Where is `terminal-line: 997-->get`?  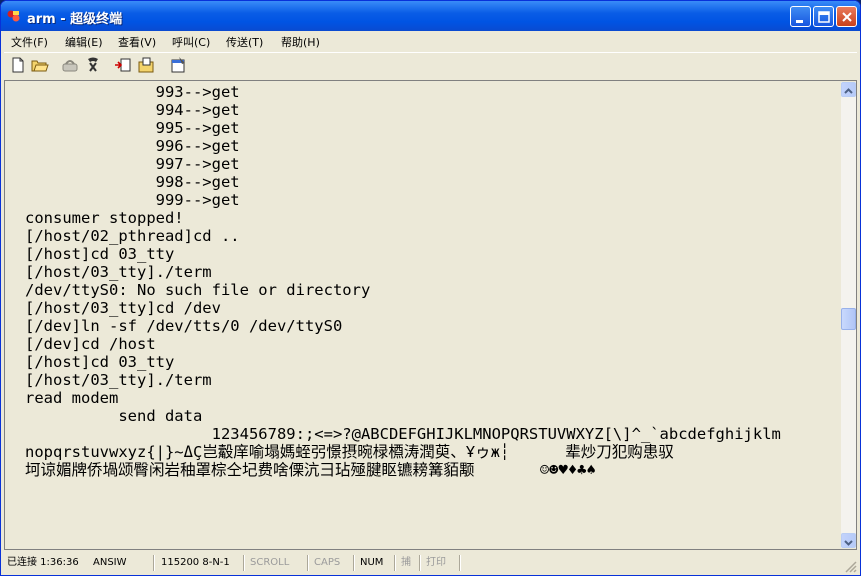 terminal-line: 997-->get is located at coordinates (132, 164).